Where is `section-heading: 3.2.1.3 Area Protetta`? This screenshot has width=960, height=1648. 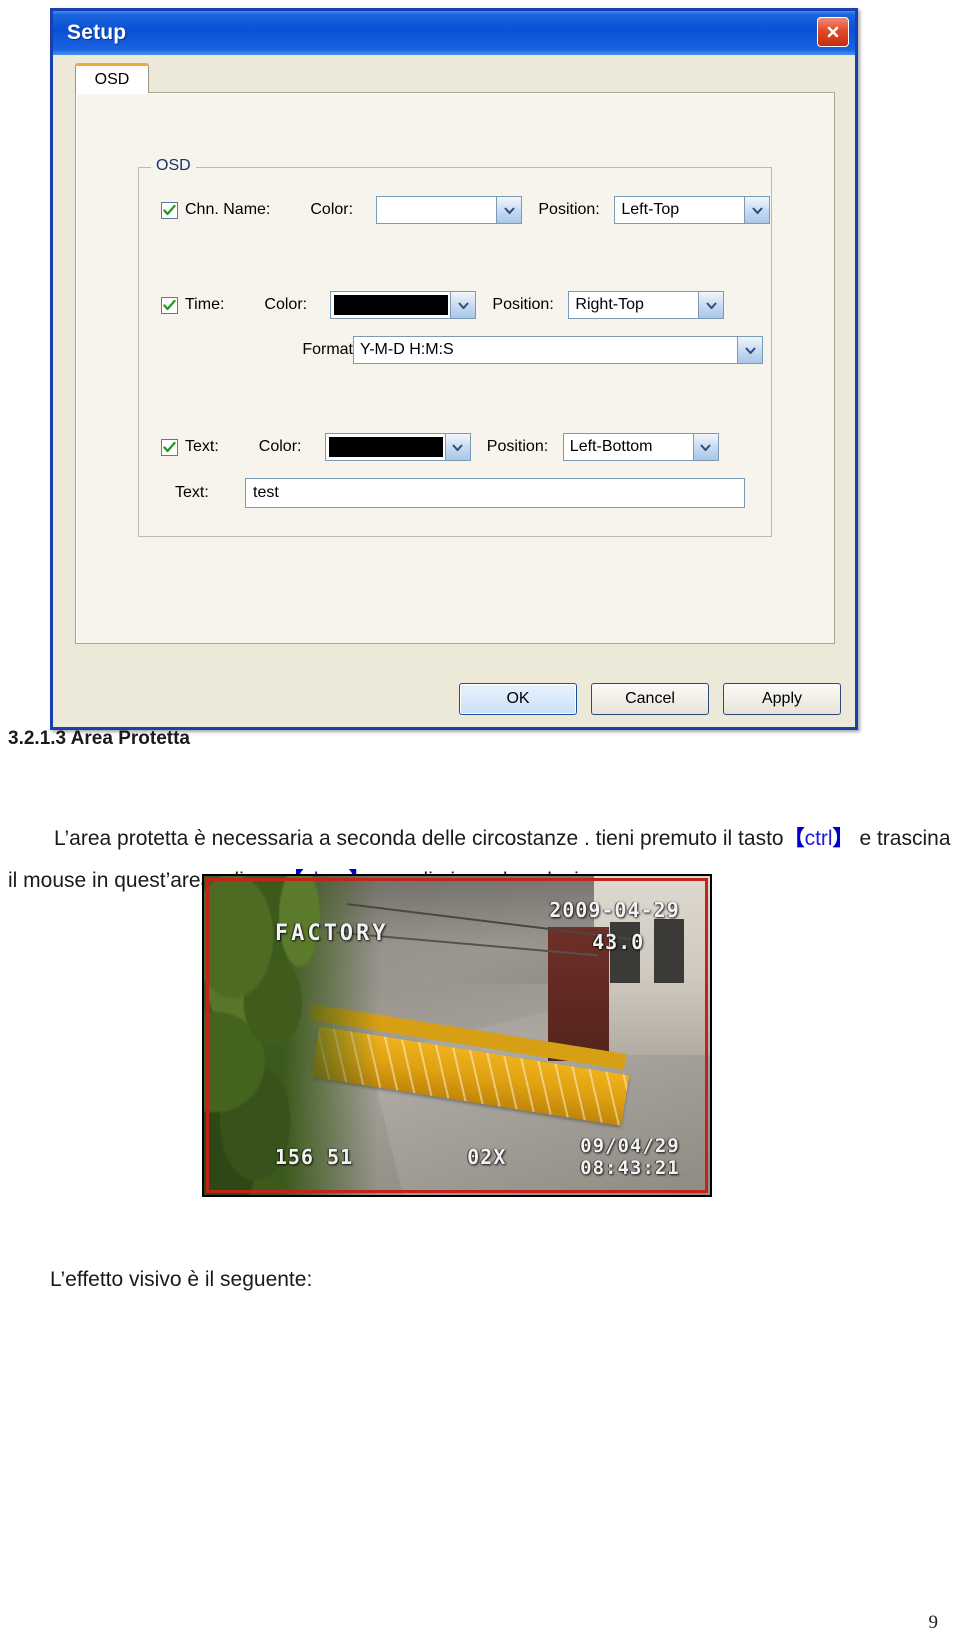 section-heading: 3.2.1.3 Area Protetta is located at coordinates (99, 738).